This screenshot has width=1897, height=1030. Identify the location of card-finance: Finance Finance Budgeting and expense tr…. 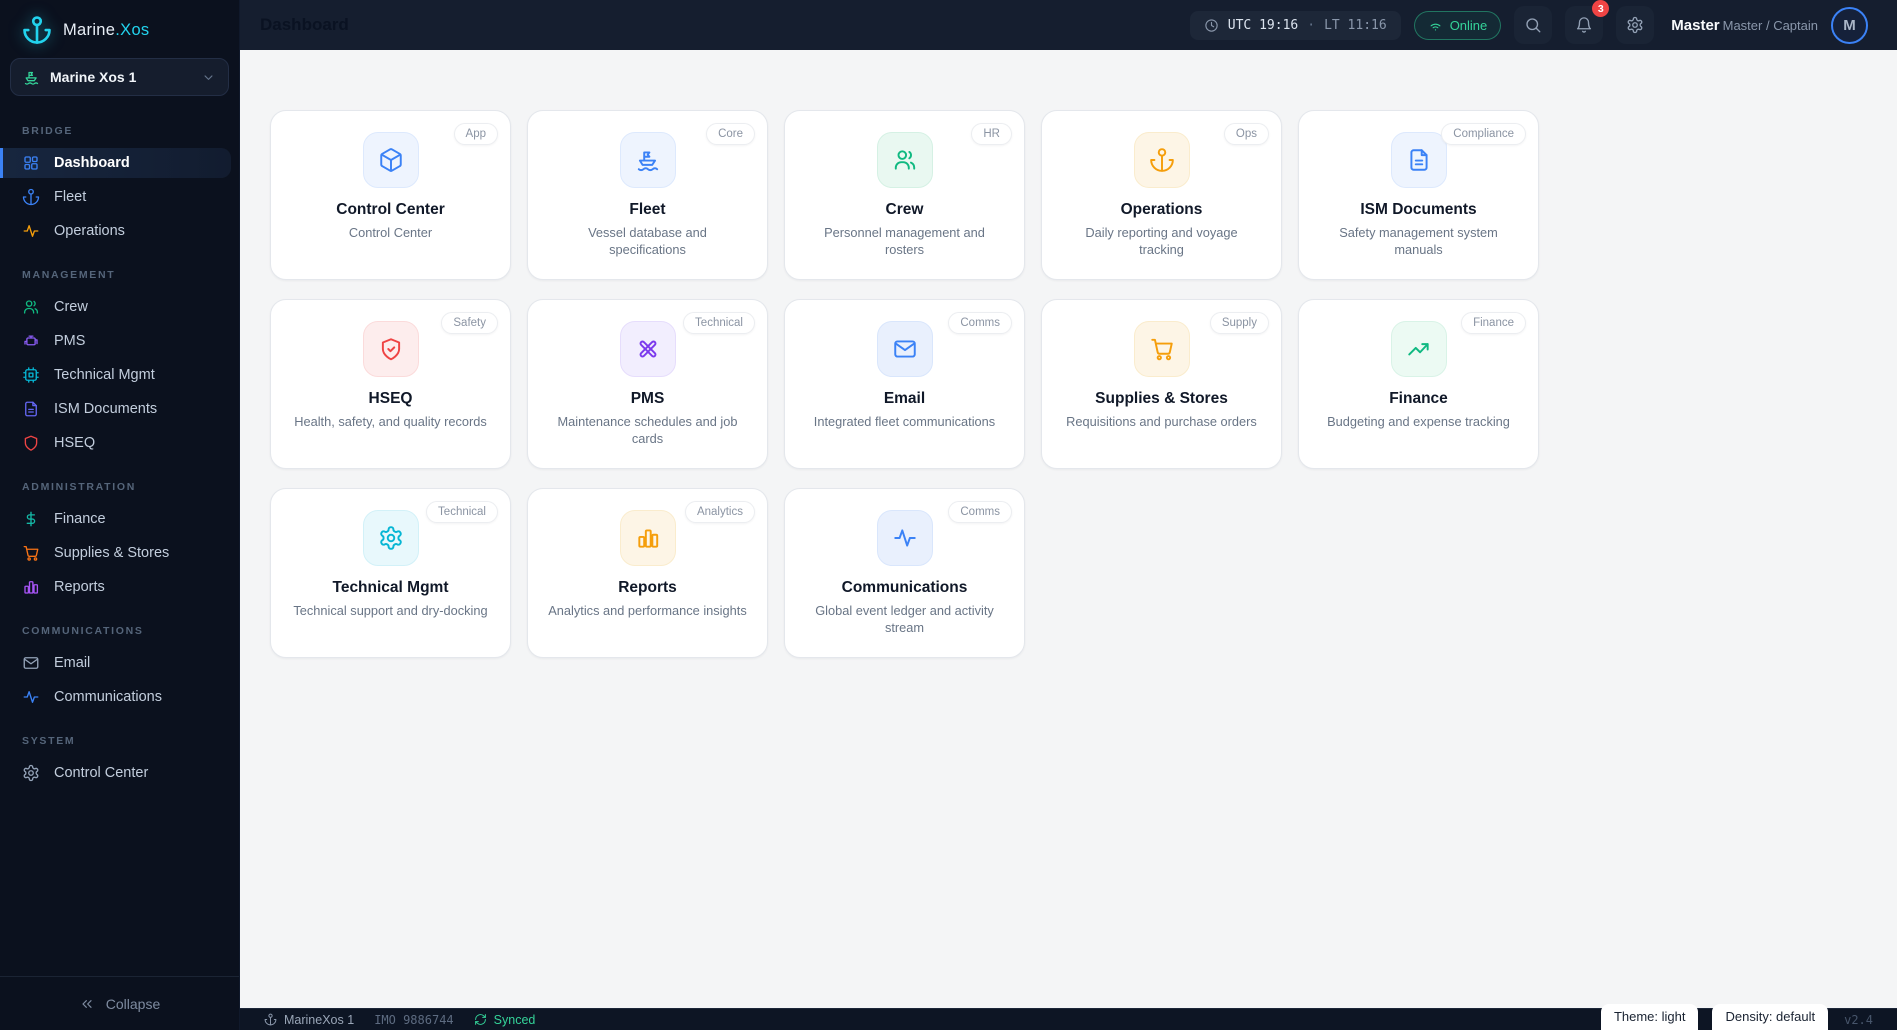
(1418, 384).